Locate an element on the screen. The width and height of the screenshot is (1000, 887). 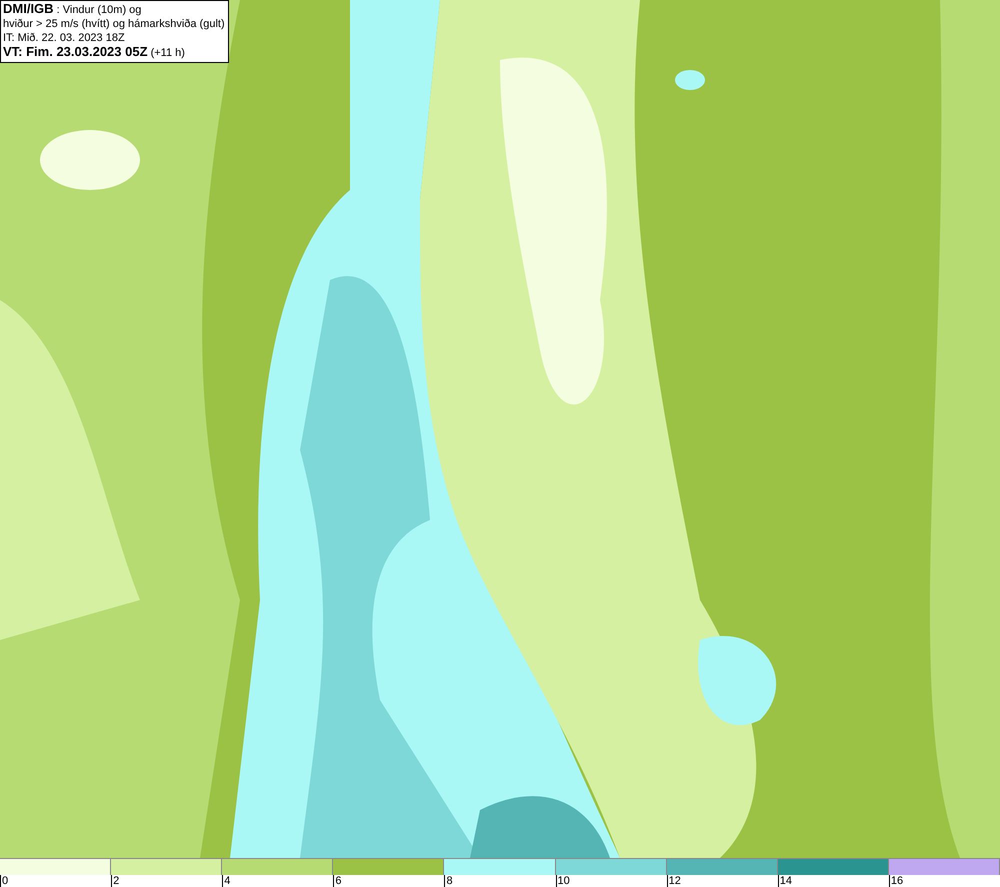
legend-label: 2 is located at coordinates (115, 881).